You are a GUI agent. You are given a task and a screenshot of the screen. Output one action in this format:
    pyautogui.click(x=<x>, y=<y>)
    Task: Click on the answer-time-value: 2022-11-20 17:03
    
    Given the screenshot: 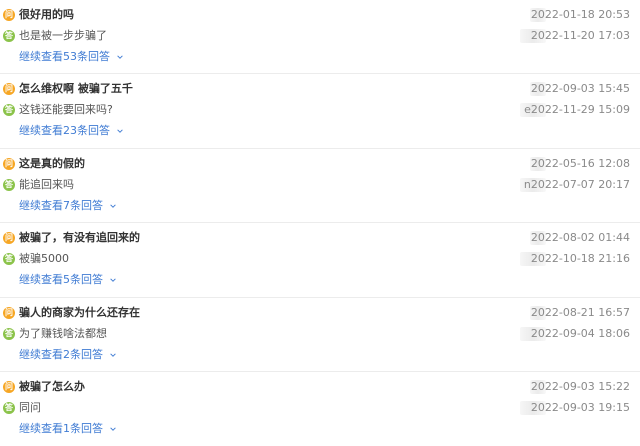 What is the action you would take?
    pyautogui.click(x=580, y=35)
    